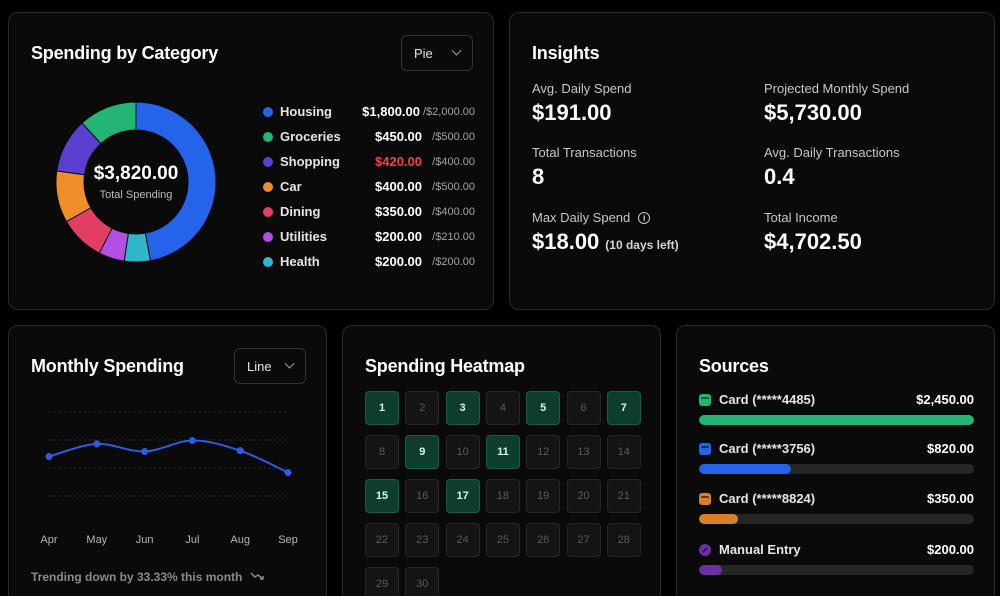 The width and height of the screenshot is (1000, 596). What do you see at coordinates (462, 408) in the screenshot?
I see `heatmap-day-3: 3` at bounding box center [462, 408].